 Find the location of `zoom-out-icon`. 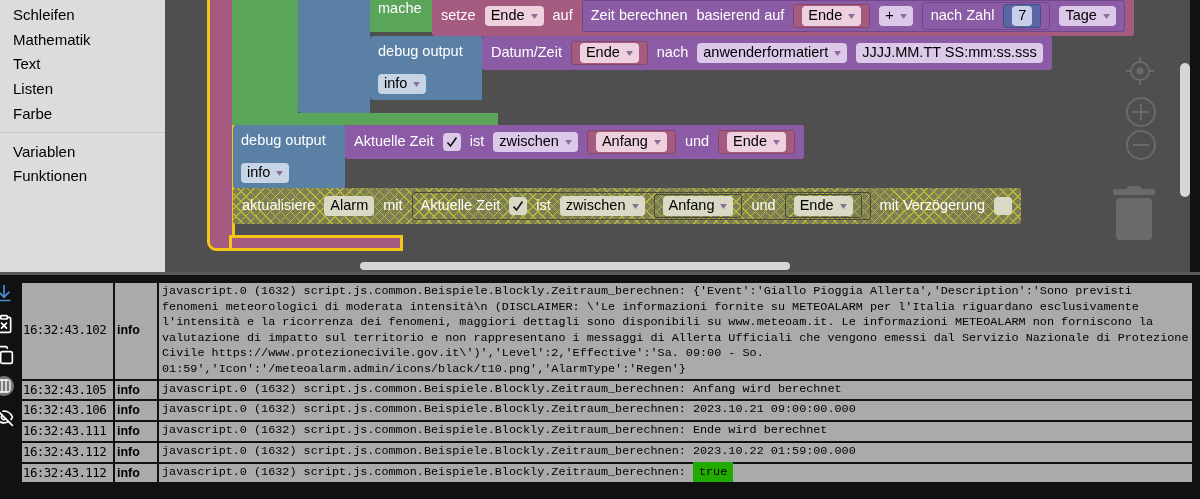

zoom-out-icon is located at coordinates (1141, 145).